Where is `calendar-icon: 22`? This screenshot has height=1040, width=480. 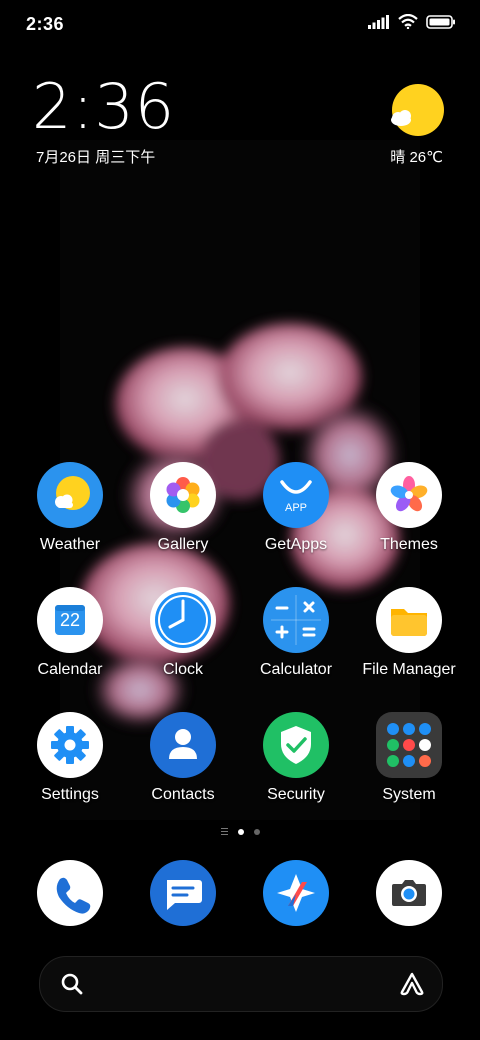
calendar-icon: 22 is located at coordinates (70, 620).